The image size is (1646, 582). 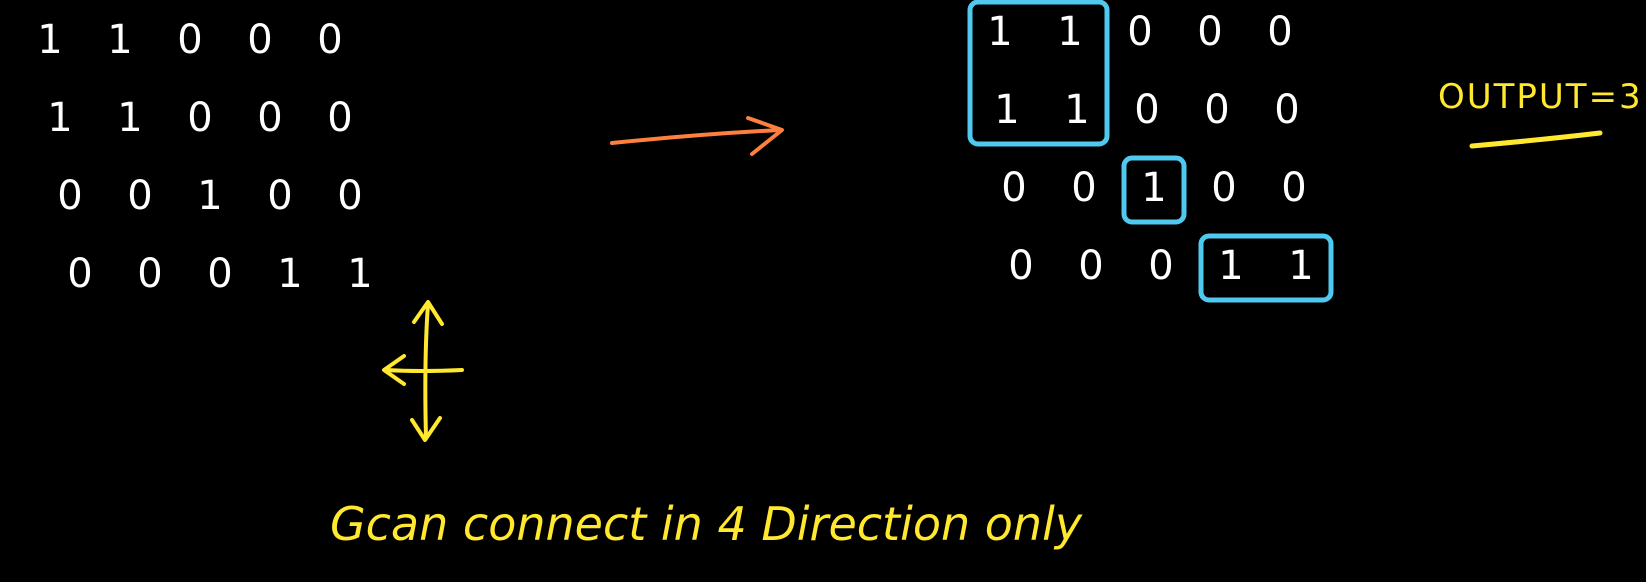 I want to click on direction-note: Gcan connect in 4 Direction only, so click(x=706, y=524).